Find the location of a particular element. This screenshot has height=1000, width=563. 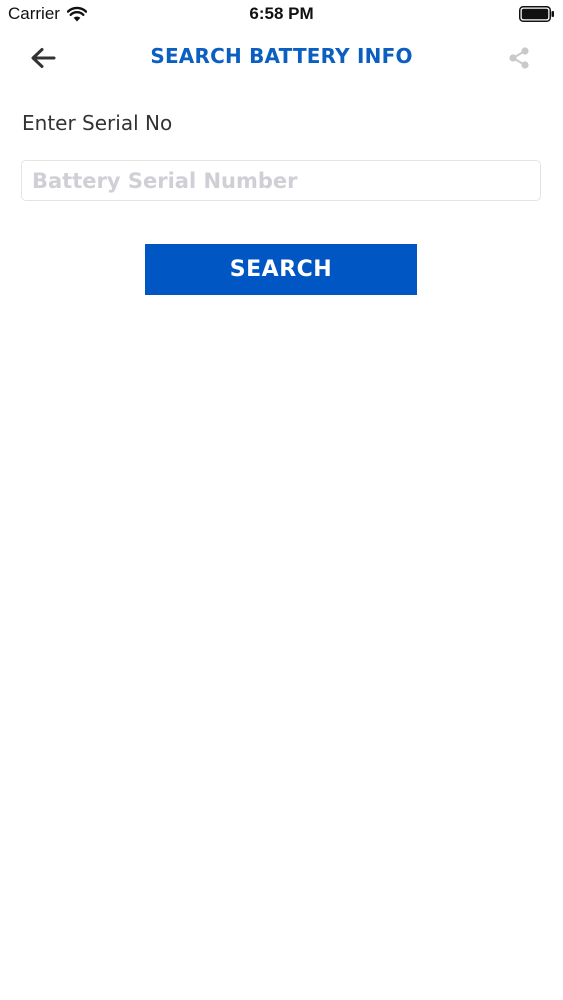

serial-number-label: Enter Serial No is located at coordinates (97, 123).